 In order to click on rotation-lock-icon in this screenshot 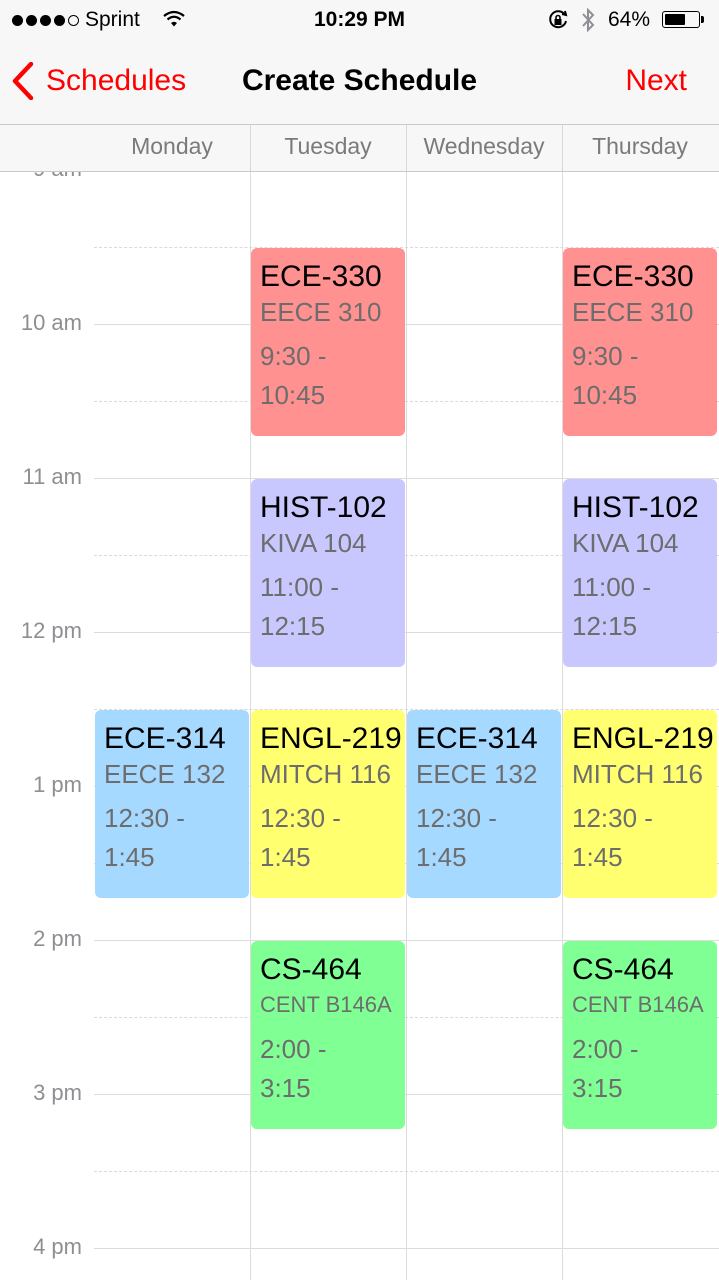, I will do `click(558, 23)`.